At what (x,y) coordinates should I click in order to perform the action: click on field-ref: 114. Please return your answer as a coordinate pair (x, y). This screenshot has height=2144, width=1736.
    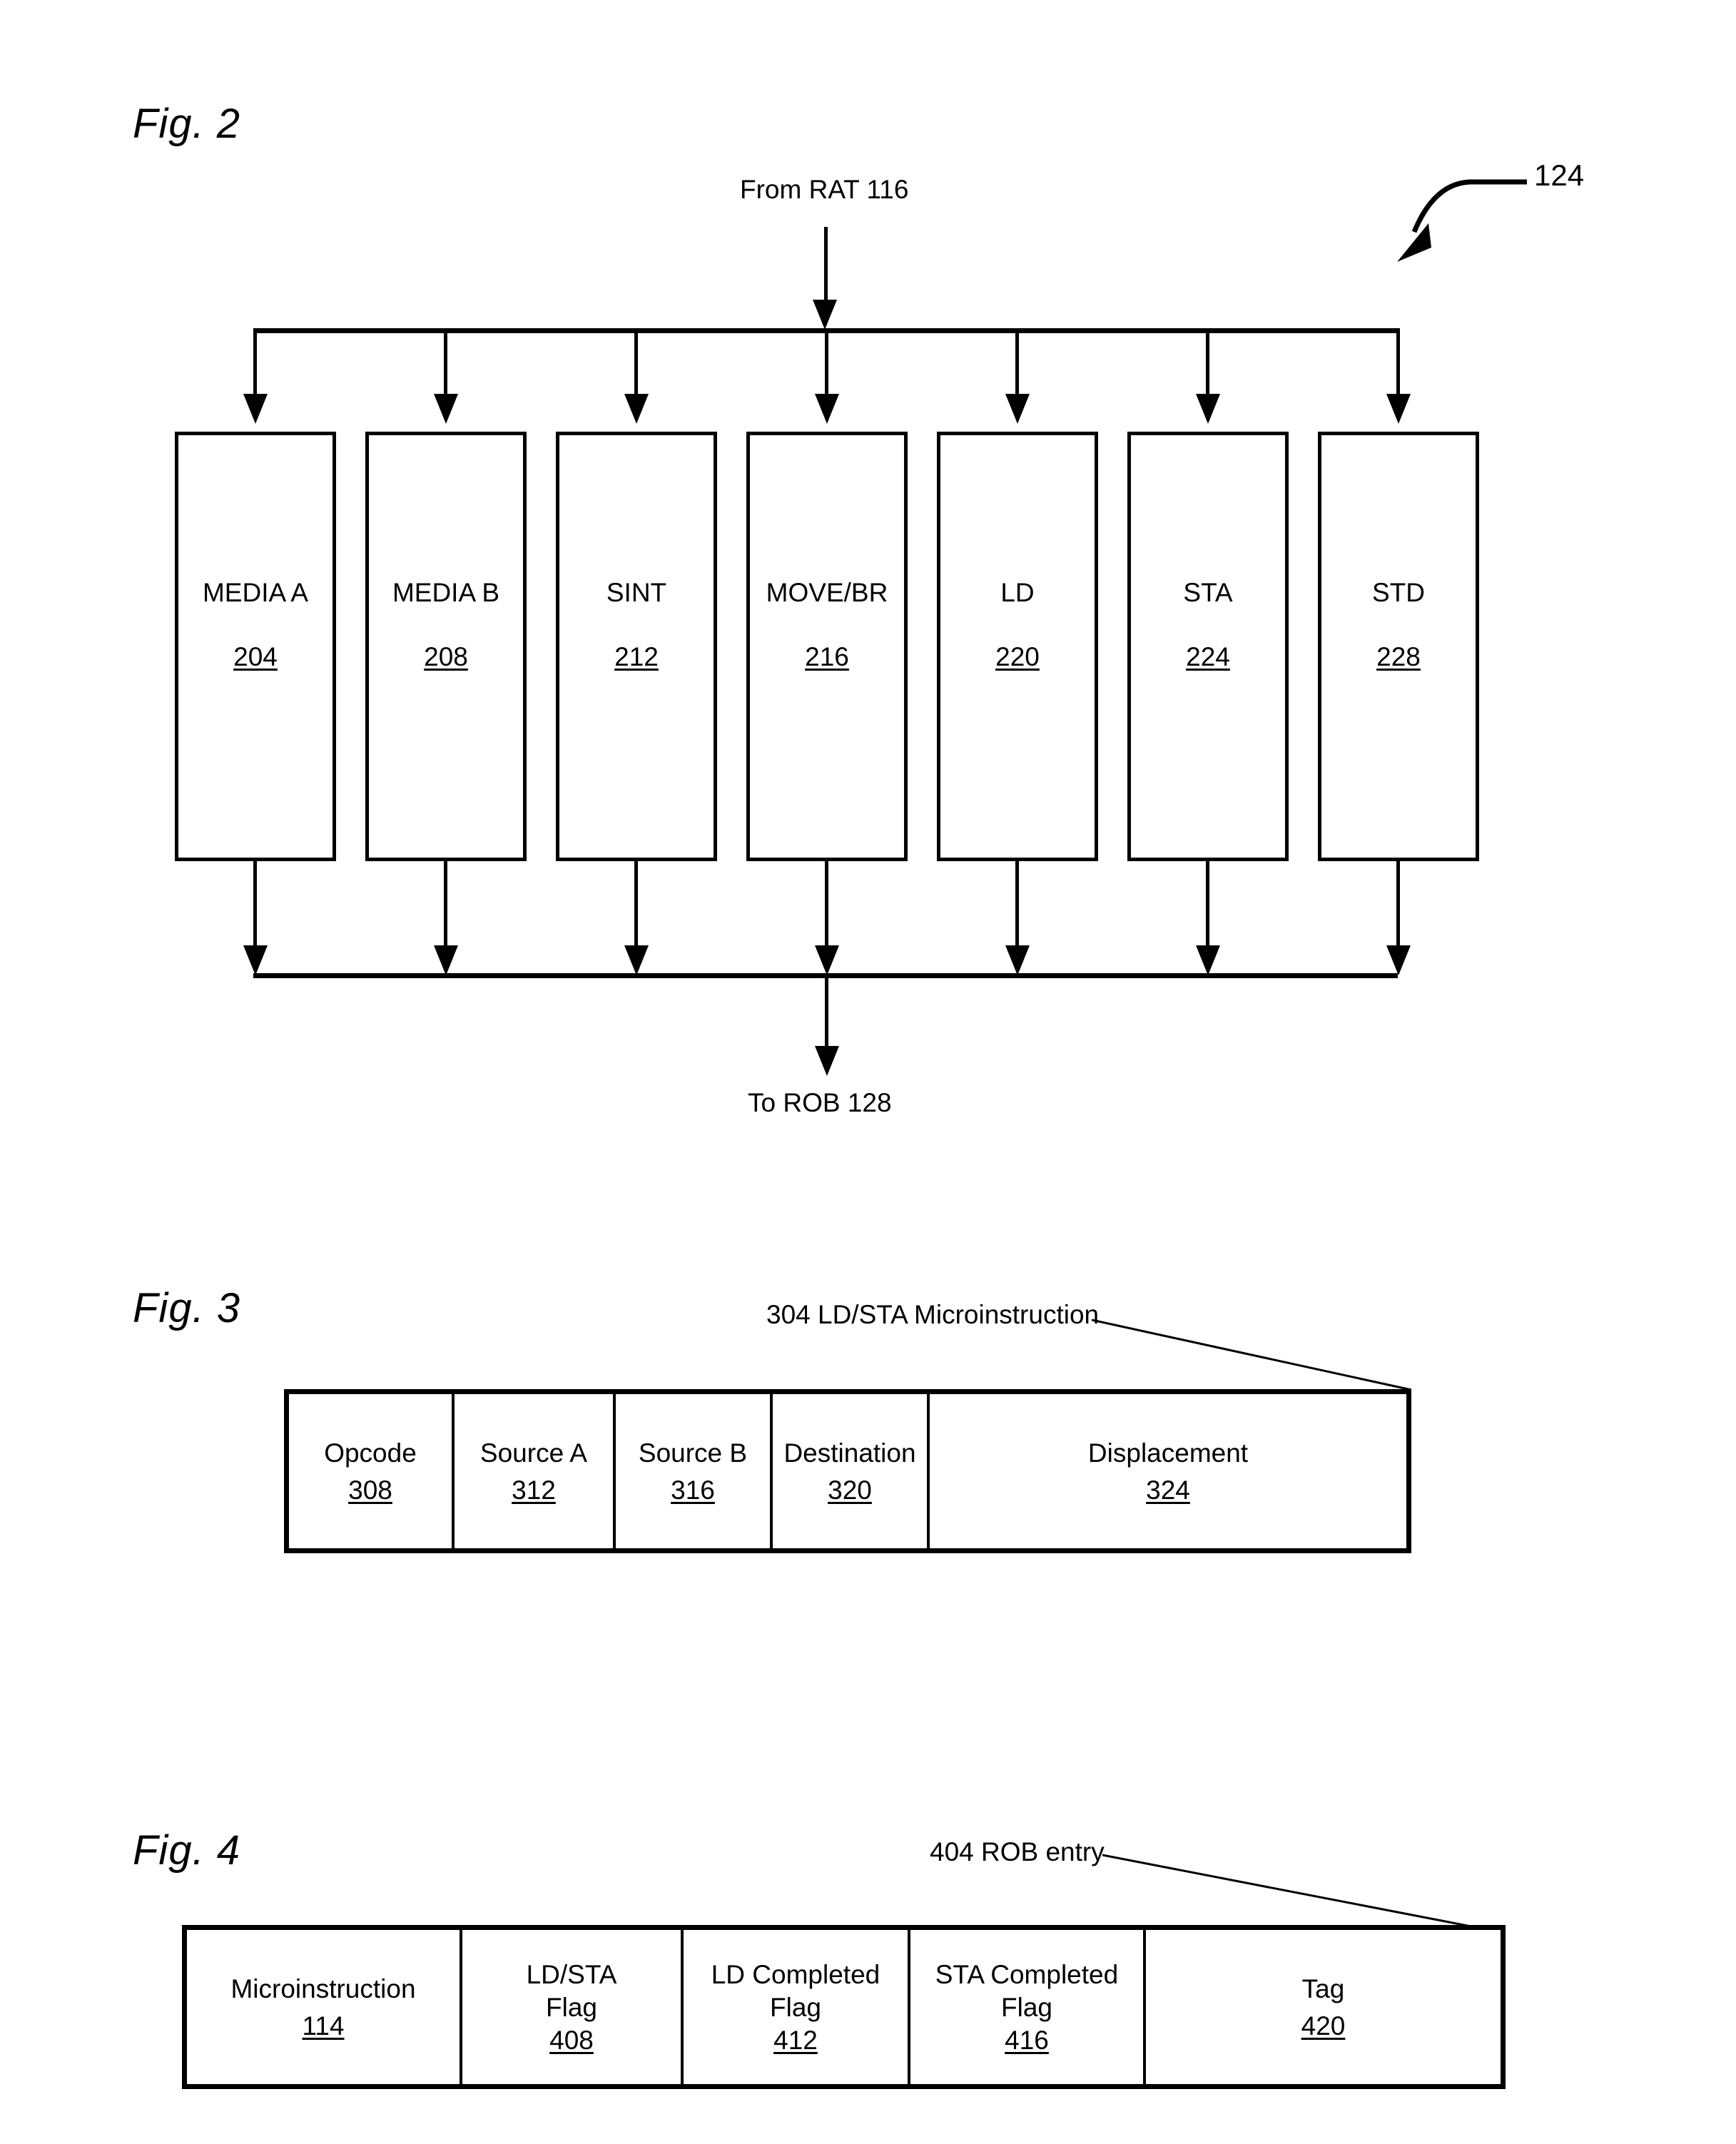
    Looking at the image, I should click on (323, 2026).